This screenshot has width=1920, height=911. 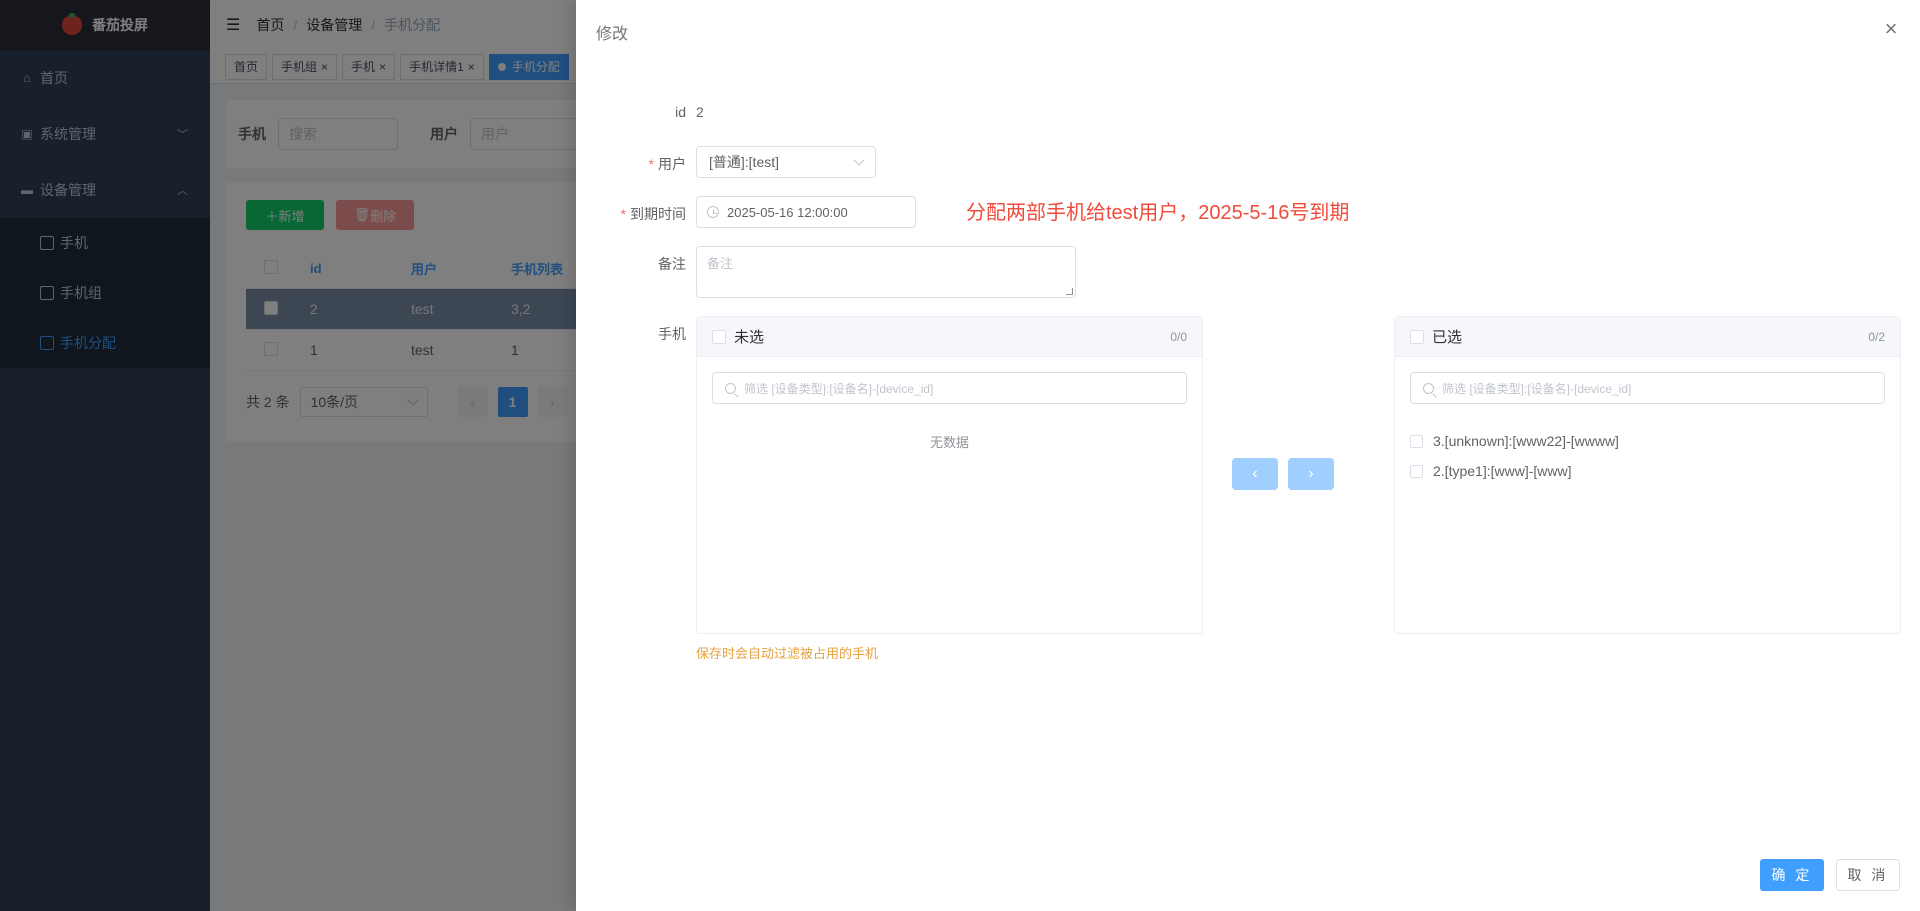 I want to click on expire-date-picker: 2025-05-16 12:00:00, so click(x=806, y=212).